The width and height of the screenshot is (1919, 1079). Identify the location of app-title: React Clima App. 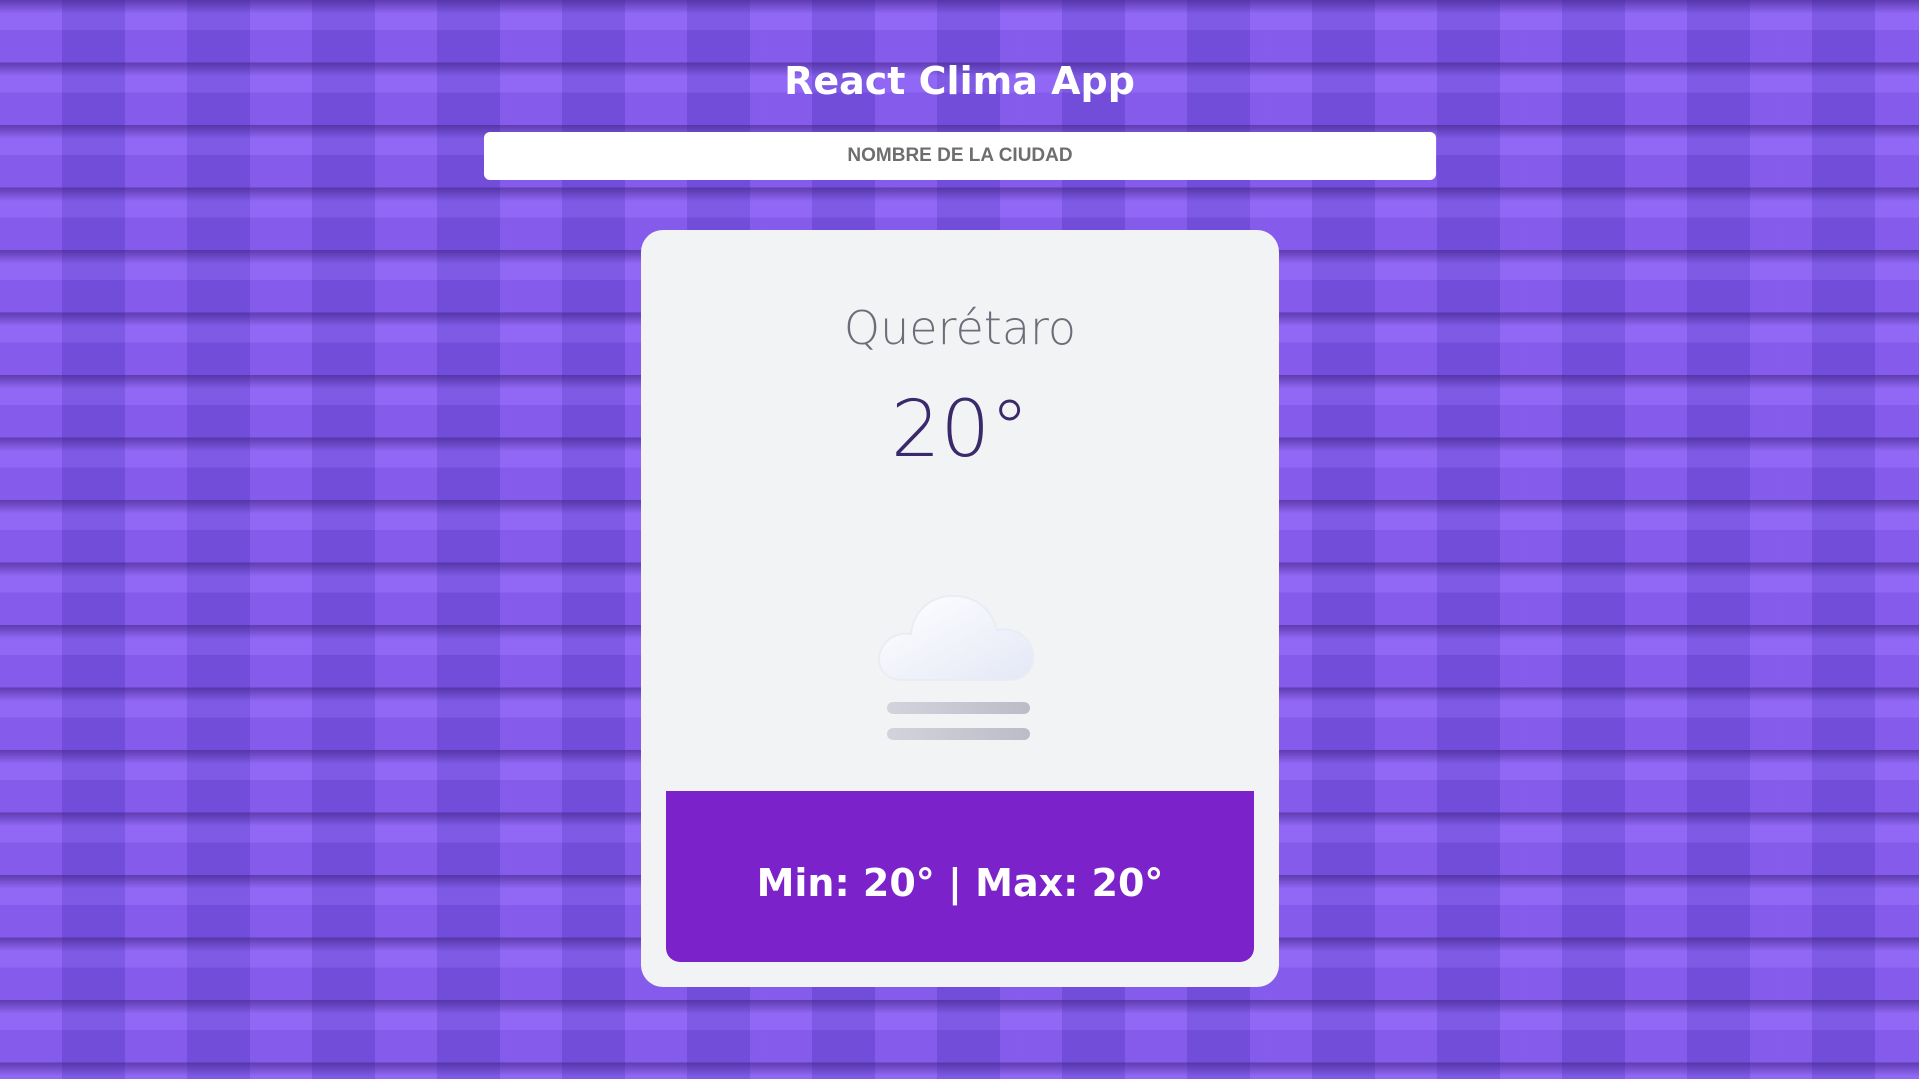
(959, 81).